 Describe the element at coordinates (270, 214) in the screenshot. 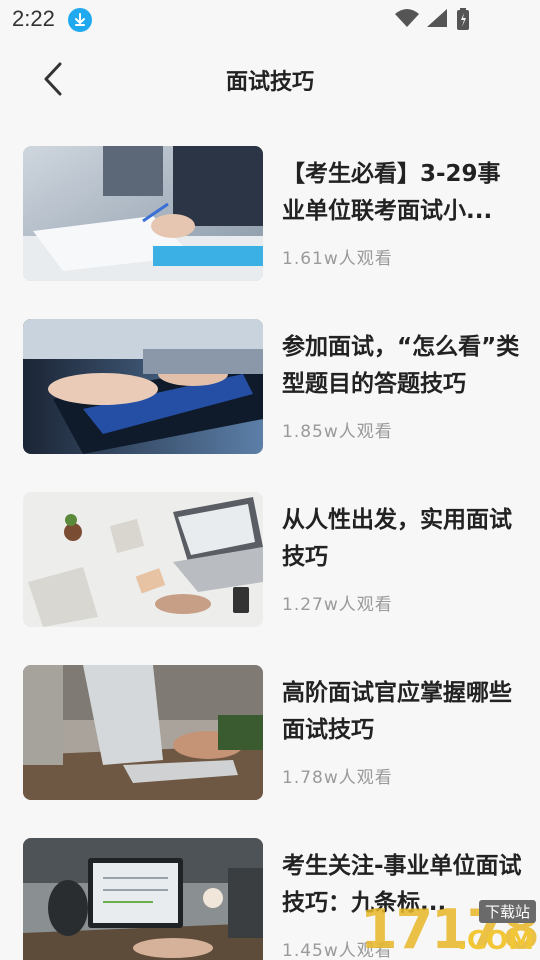

I see `article-item: 【考生必看】3-29事业单位联考面试小... 1.61w人观看` at that location.